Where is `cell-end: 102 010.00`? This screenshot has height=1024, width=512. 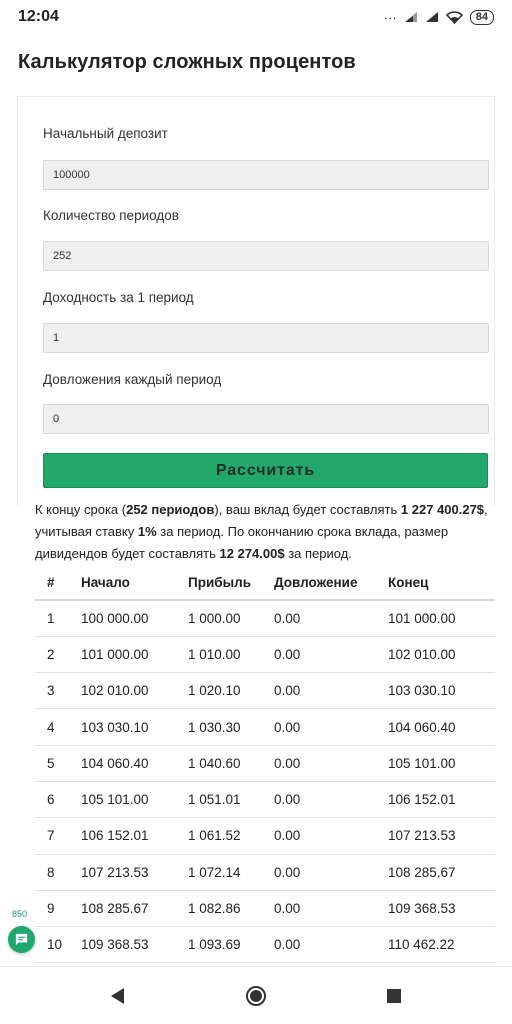 cell-end: 102 010.00 is located at coordinates (441, 655).